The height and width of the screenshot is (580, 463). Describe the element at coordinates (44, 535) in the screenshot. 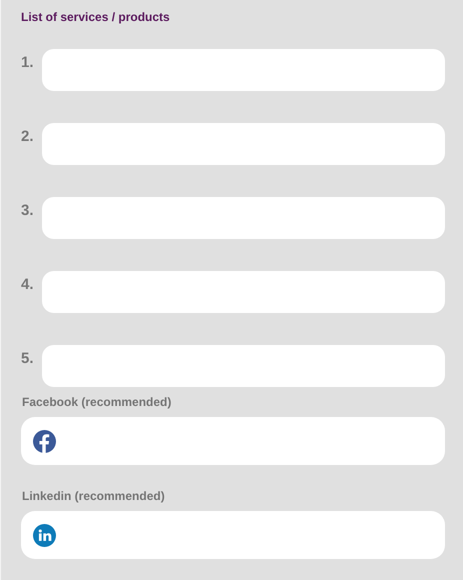

I see `linkedin-icon` at that location.